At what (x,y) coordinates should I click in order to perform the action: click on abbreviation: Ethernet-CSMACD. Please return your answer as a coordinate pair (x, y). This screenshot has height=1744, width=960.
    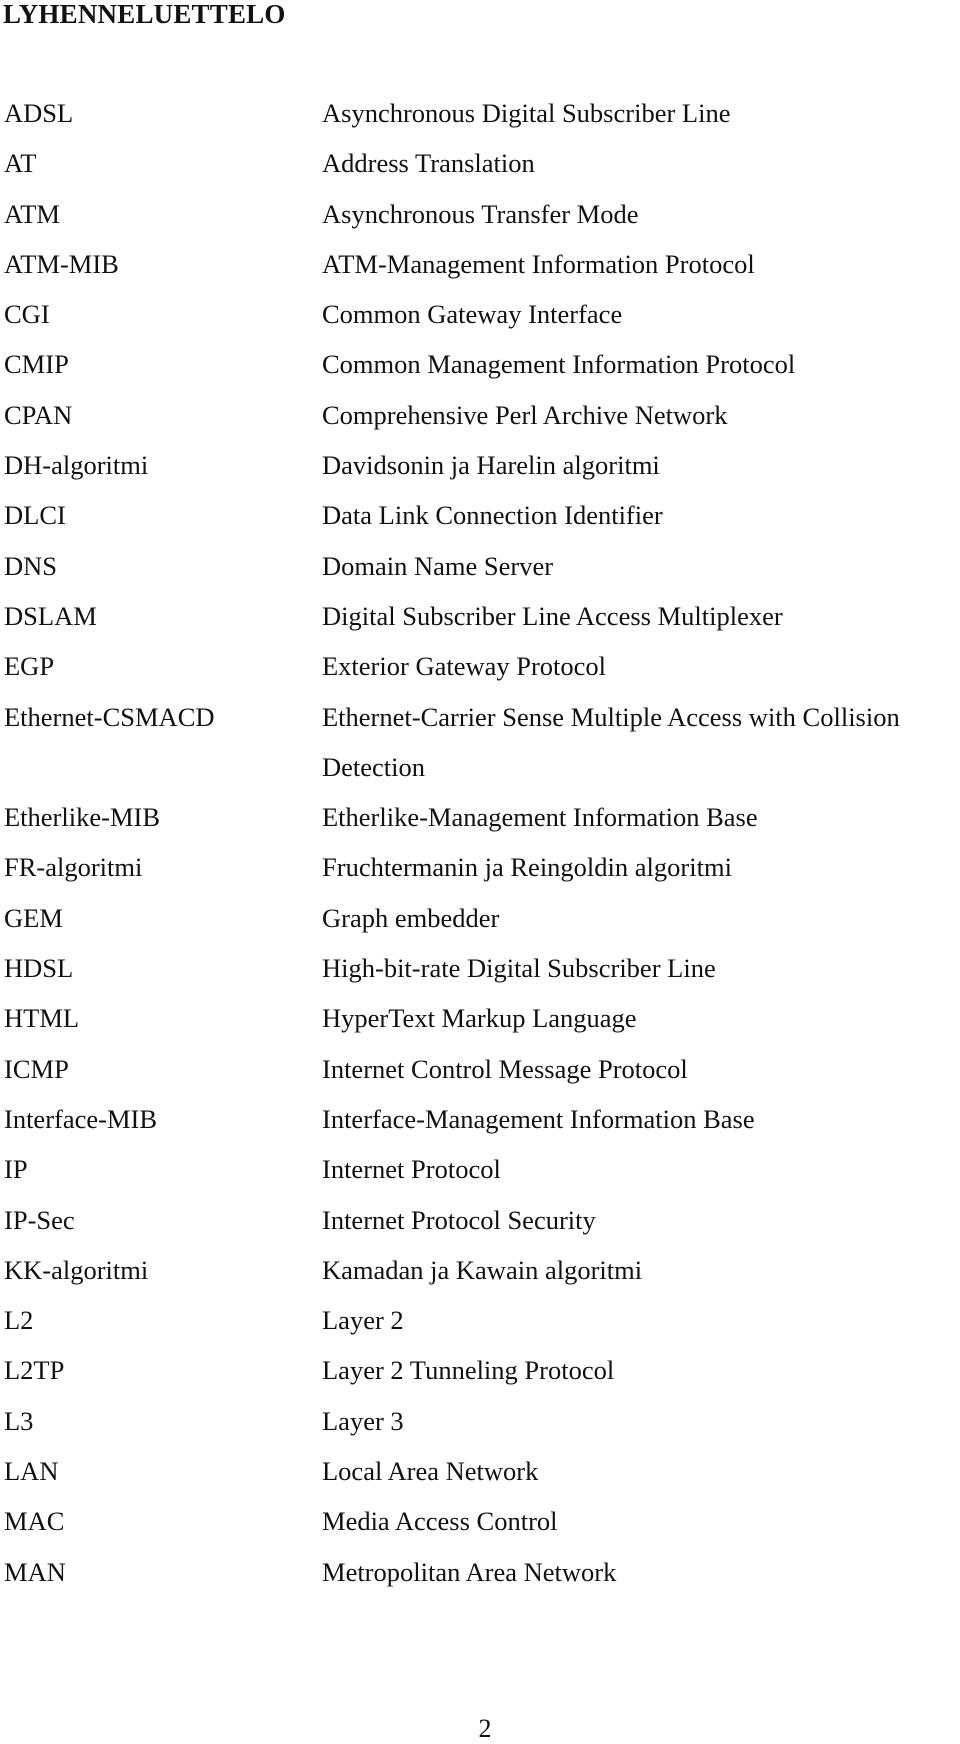
    Looking at the image, I should click on (109, 716).